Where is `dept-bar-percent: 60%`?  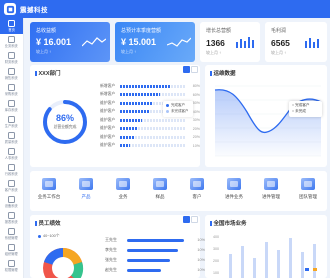
dept-bar-percent: 60% is located at coordinates (196, 94).